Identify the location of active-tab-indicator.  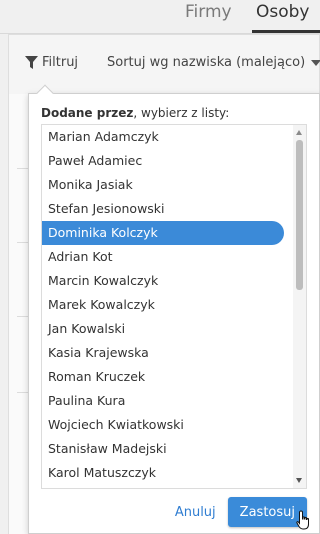
(286, 31).